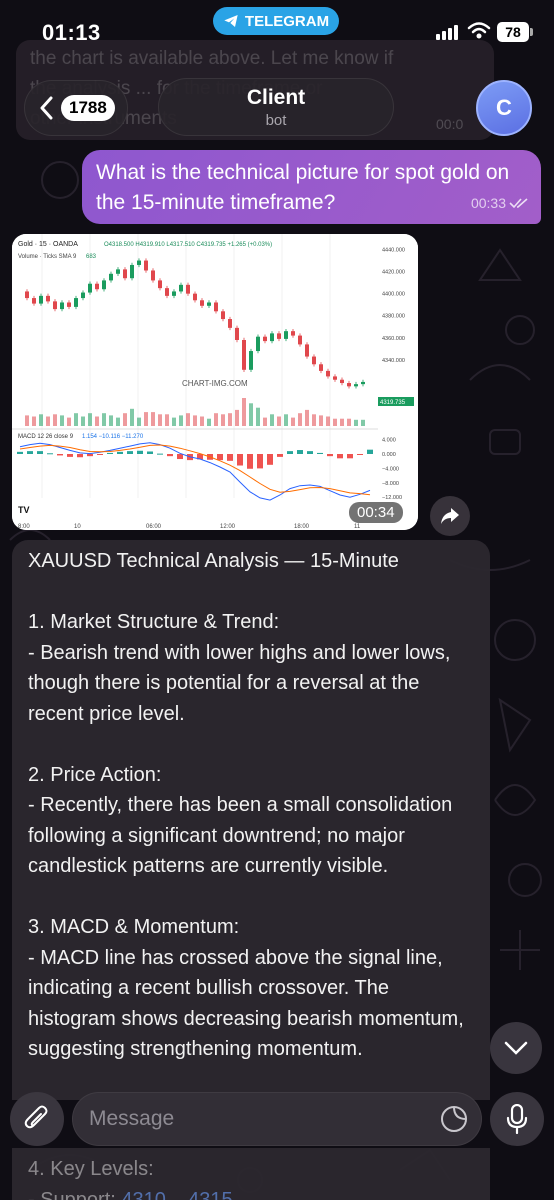  Describe the element at coordinates (228, 527) in the screenshot. I see `x-tick-label: 12:00` at that location.